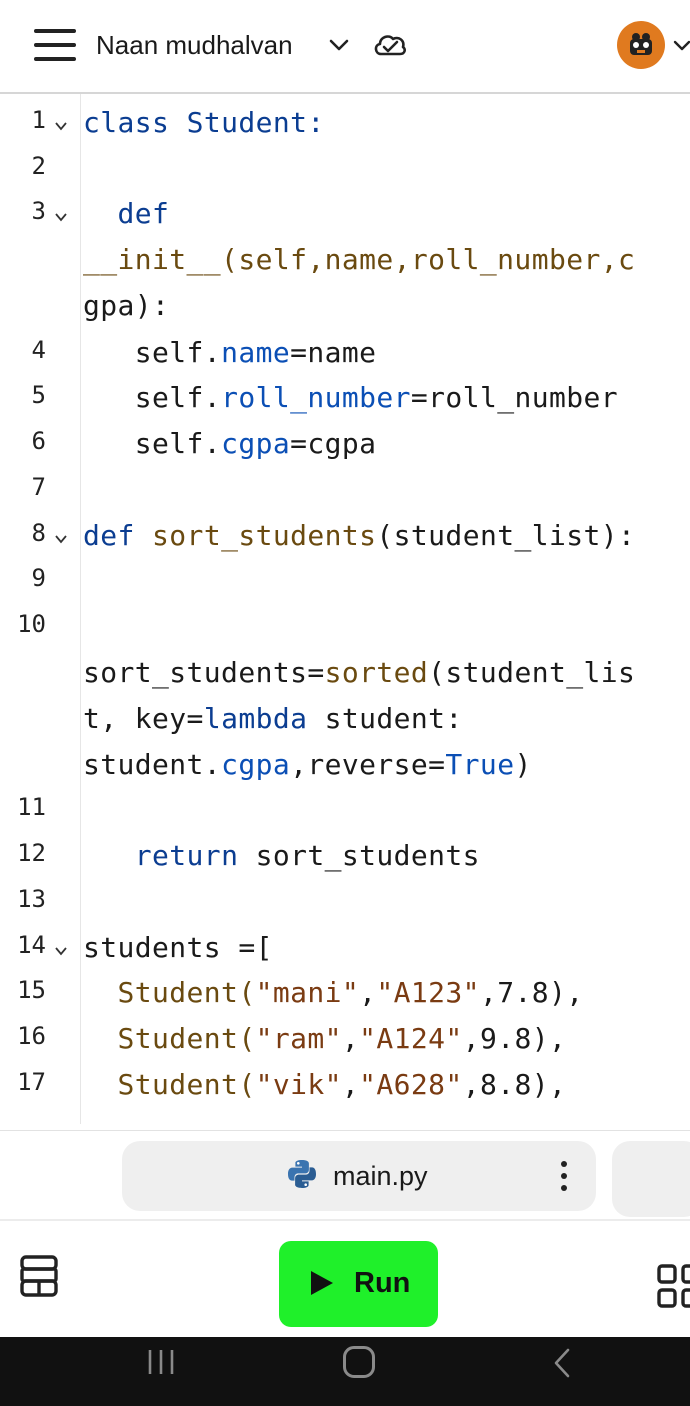  I want to click on code-line: def sort_students(student_list):, so click(359, 535).